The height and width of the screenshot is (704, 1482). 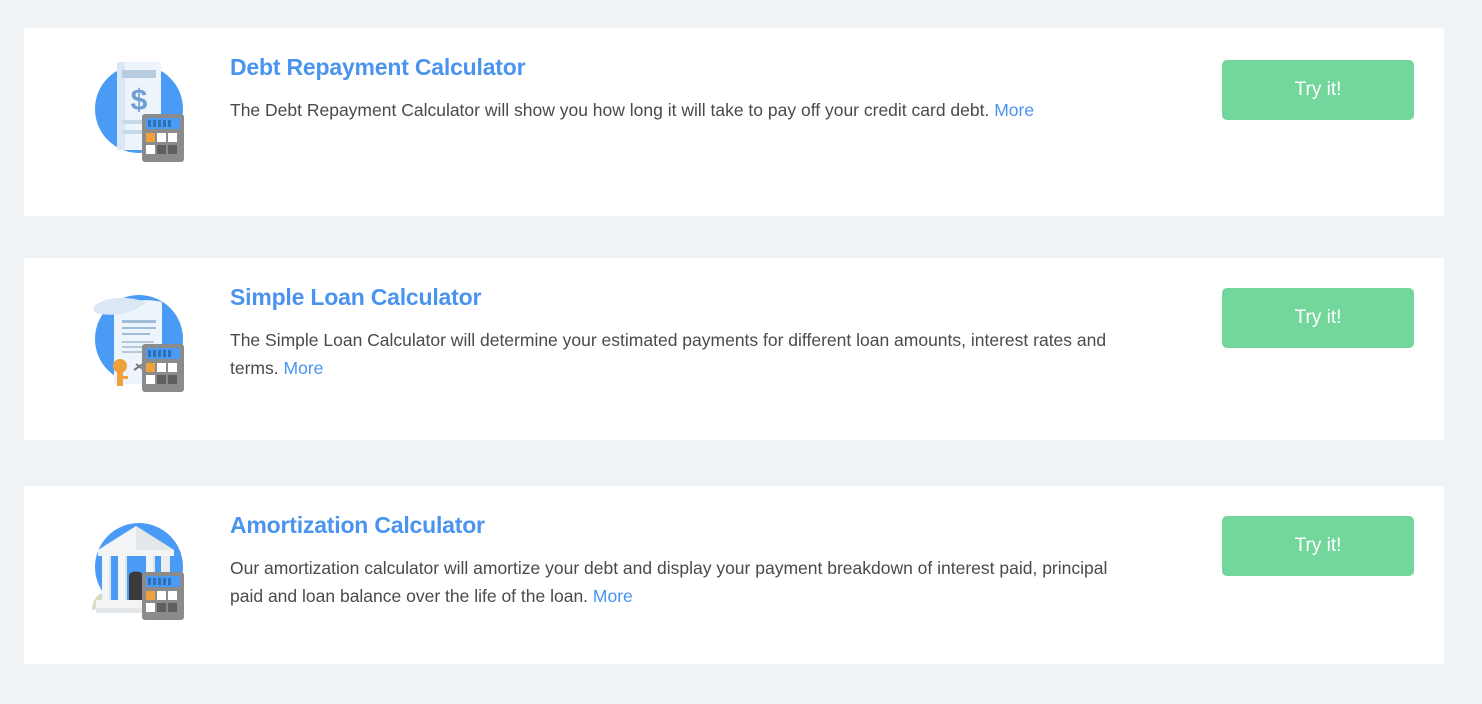 What do you see at coordinates (139, 567) in the screenshot?
I see `bank-building-calculator-icon` at bounding box center [139, 567].